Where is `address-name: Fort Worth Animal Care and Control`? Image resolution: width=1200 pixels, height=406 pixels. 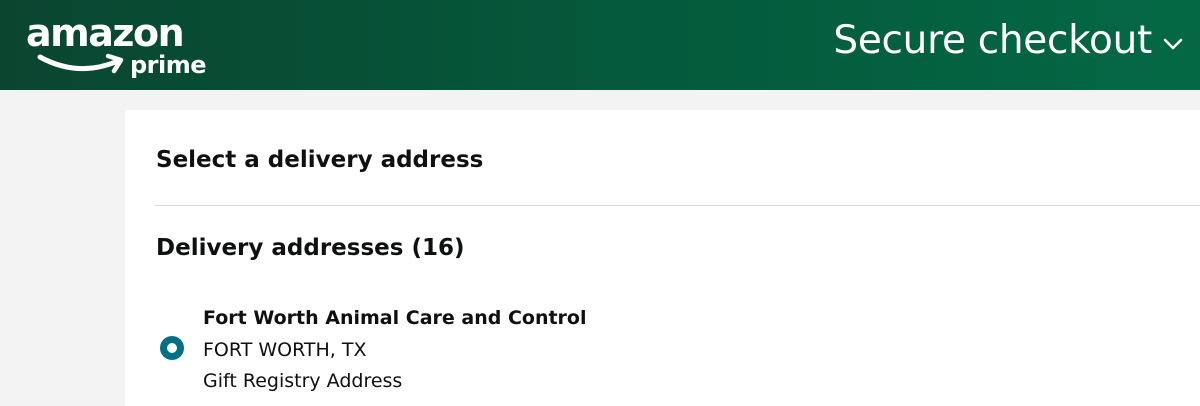
address-name: Fort Worth Animal Care and Control is located at coordinates (395, 318).